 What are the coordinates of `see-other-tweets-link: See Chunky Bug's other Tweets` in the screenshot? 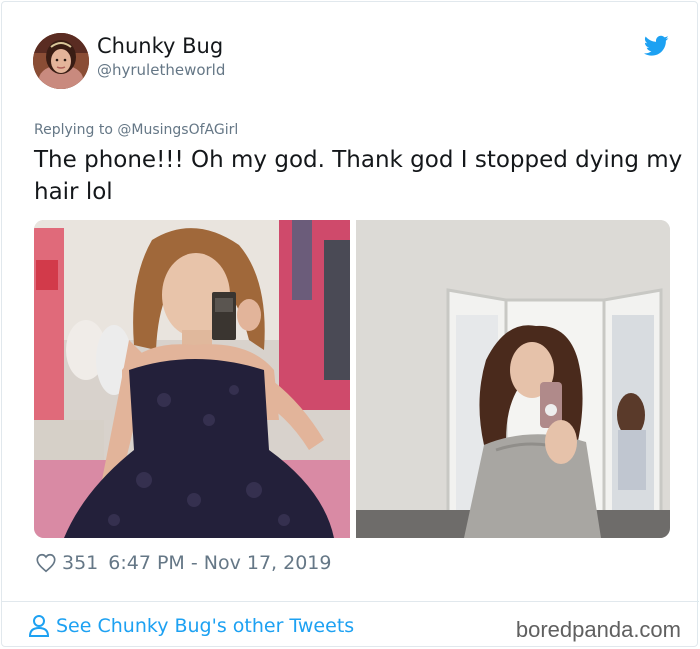 It's located at (191, 626).